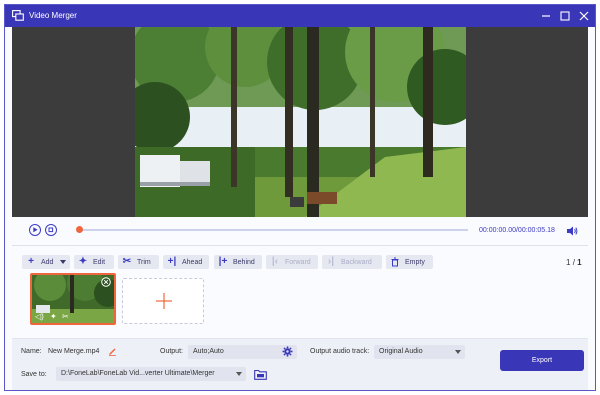  Describe the element at coordinates (83, 261) in the screenshot. I see `magic-wand-icon: ✦` at that location.